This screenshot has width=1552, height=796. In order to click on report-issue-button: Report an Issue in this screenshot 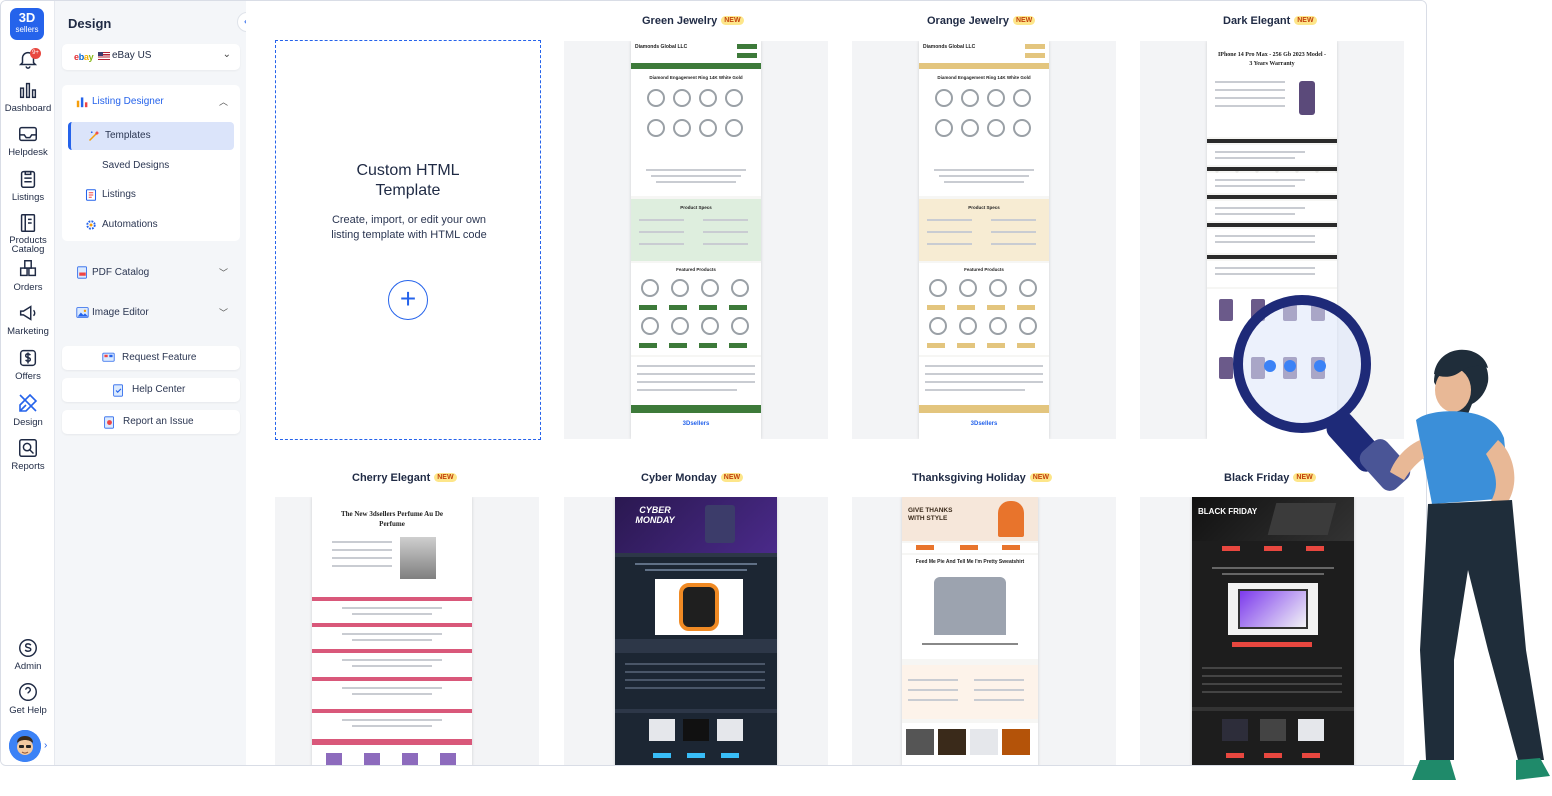, I will do `click(151, 422)`.